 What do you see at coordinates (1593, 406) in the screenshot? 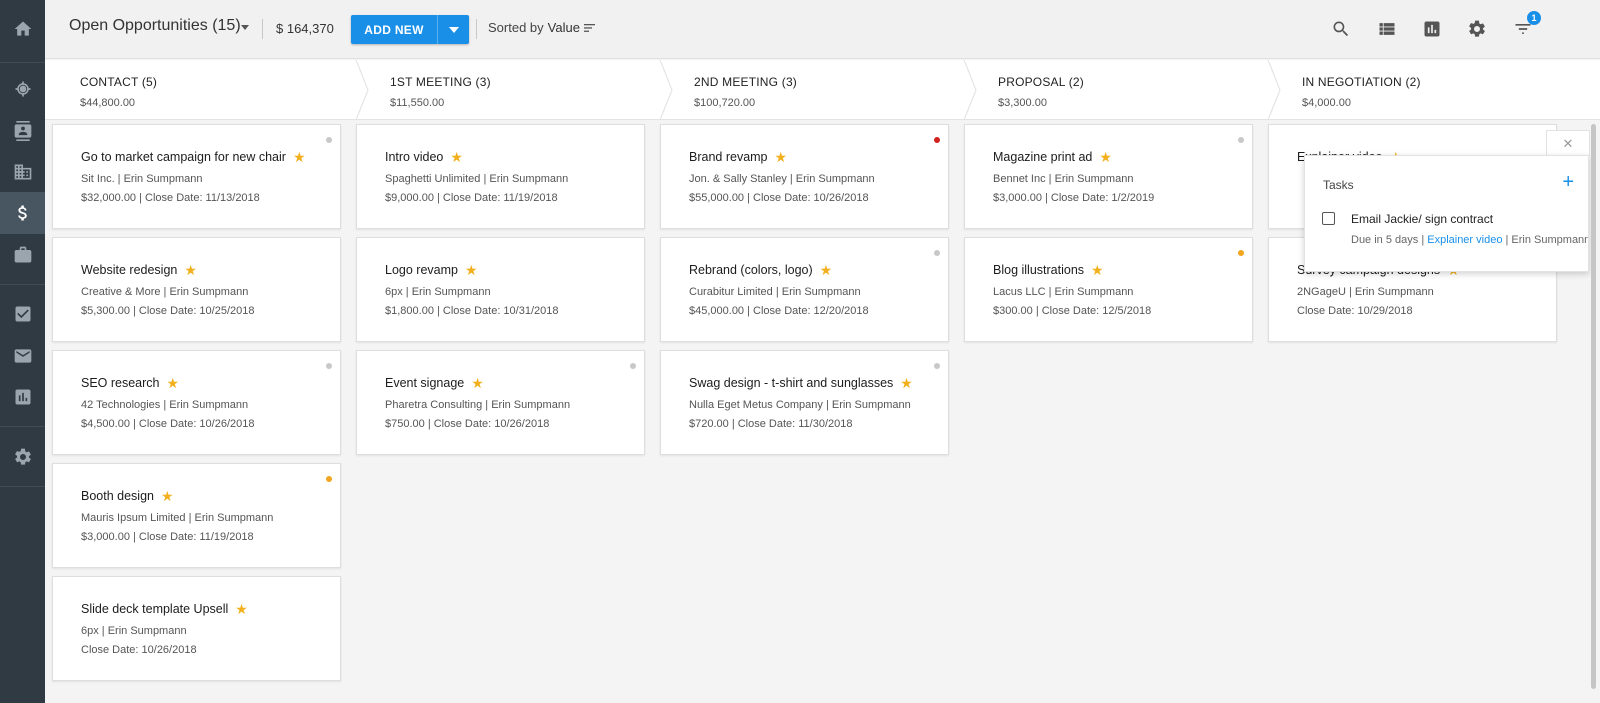
I see `board-scrollbar` at bounding box center [1593, 406].